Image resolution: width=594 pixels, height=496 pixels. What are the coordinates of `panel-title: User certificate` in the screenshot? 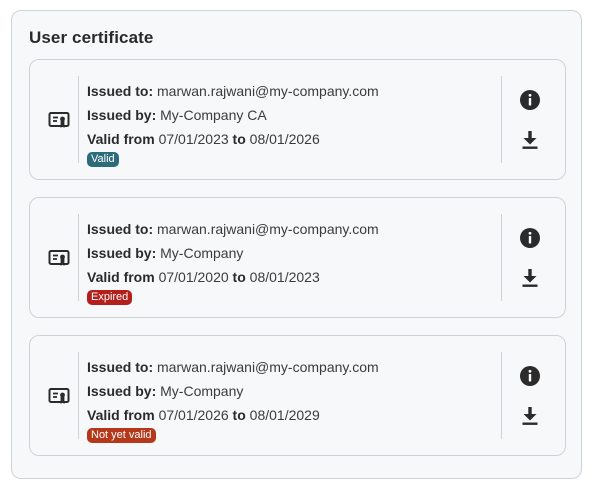 It's located at (91, 37).